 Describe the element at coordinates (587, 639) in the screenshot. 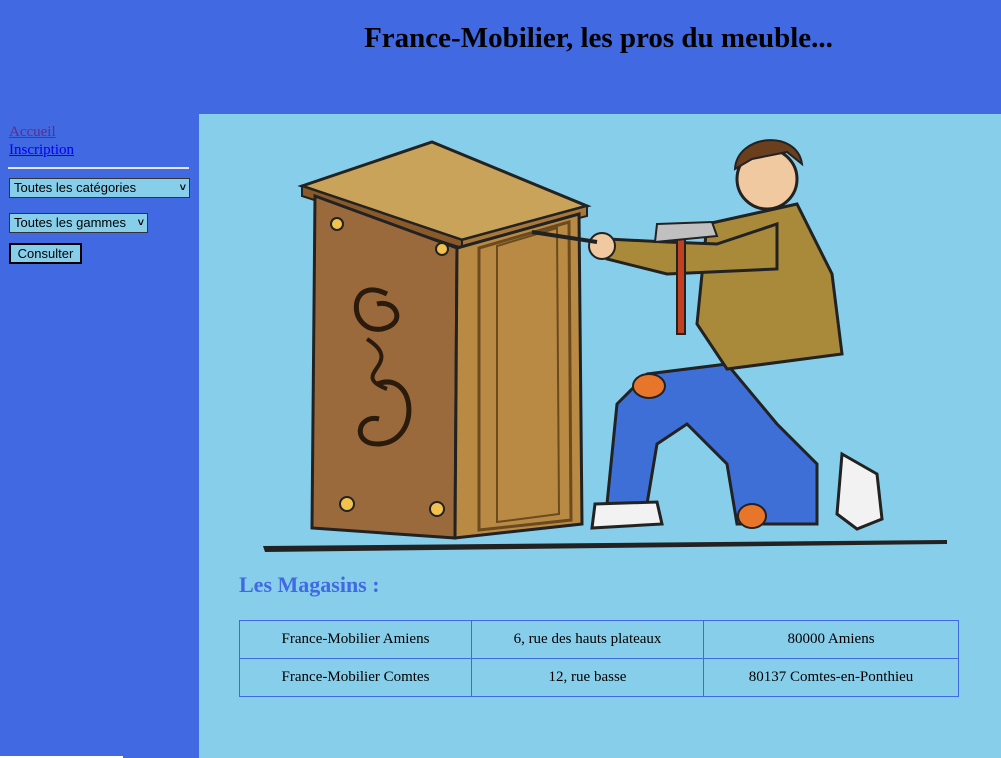

I see `store-address-cell: 6, rue des hauts plateaux` at that location.